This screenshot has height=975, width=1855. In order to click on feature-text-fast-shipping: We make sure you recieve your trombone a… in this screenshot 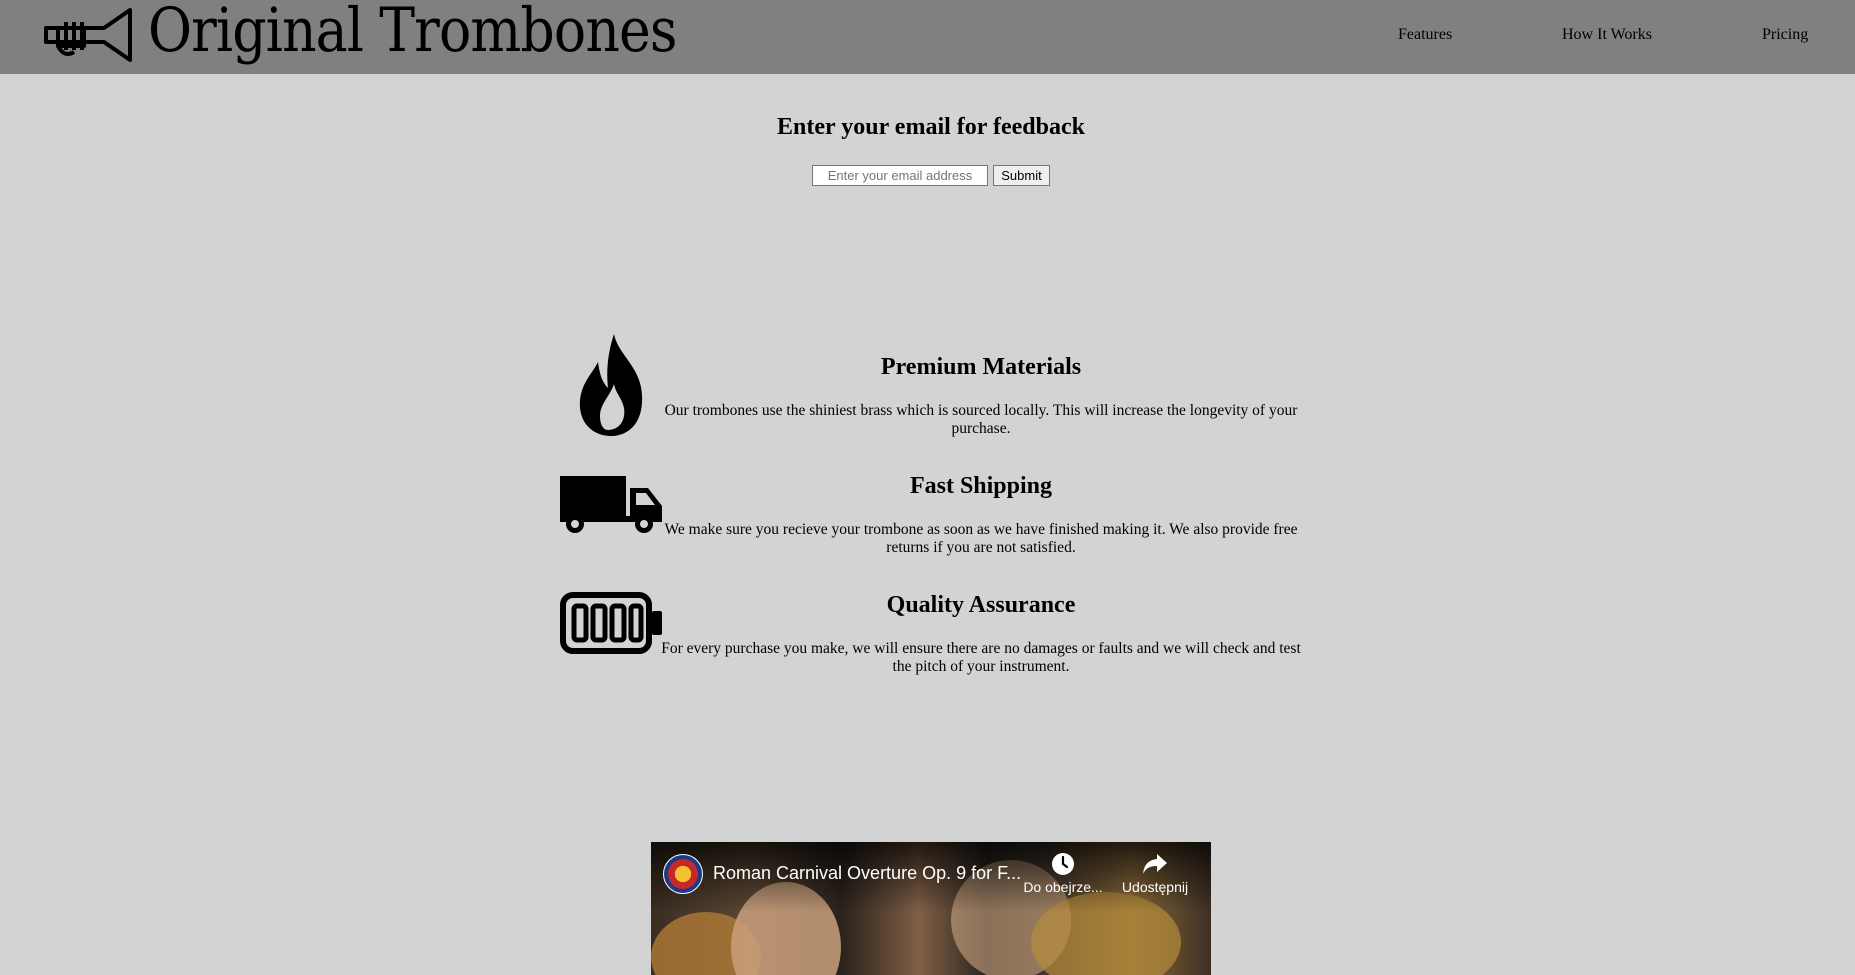, I will do `click(981, 538)`.